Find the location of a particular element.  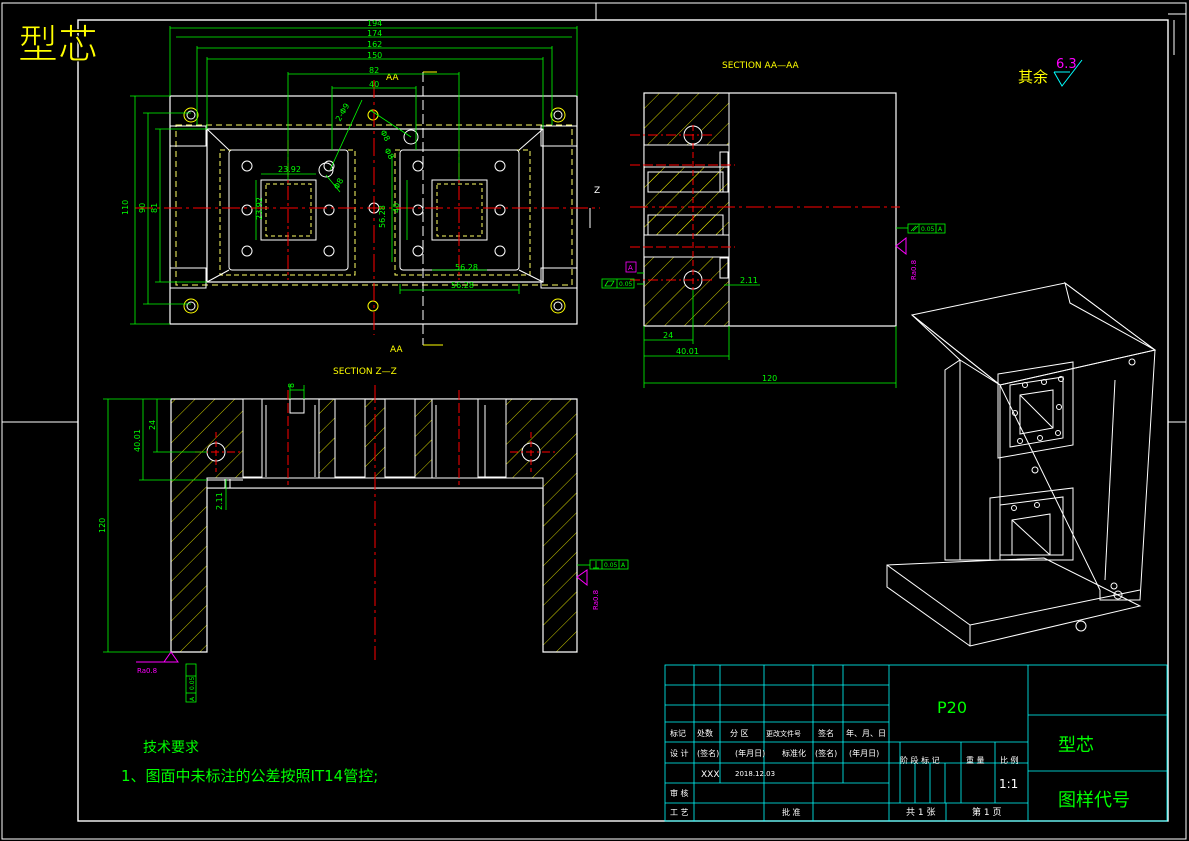

dim-40: 40 is located at coordinates (374, 84).